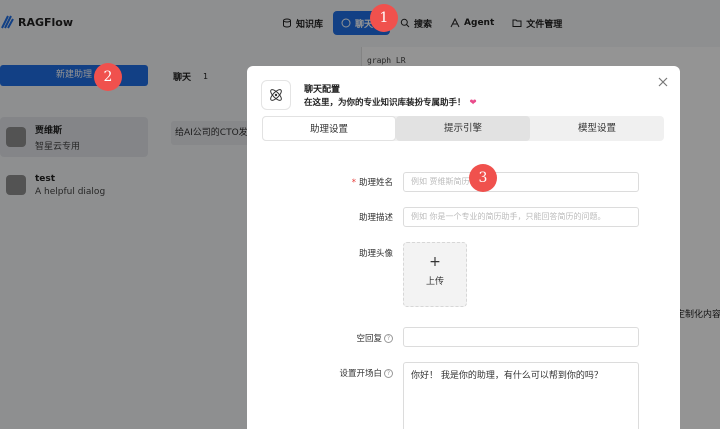  I want to click on empty-reply-label-text: 空回复, so click(369, 339).